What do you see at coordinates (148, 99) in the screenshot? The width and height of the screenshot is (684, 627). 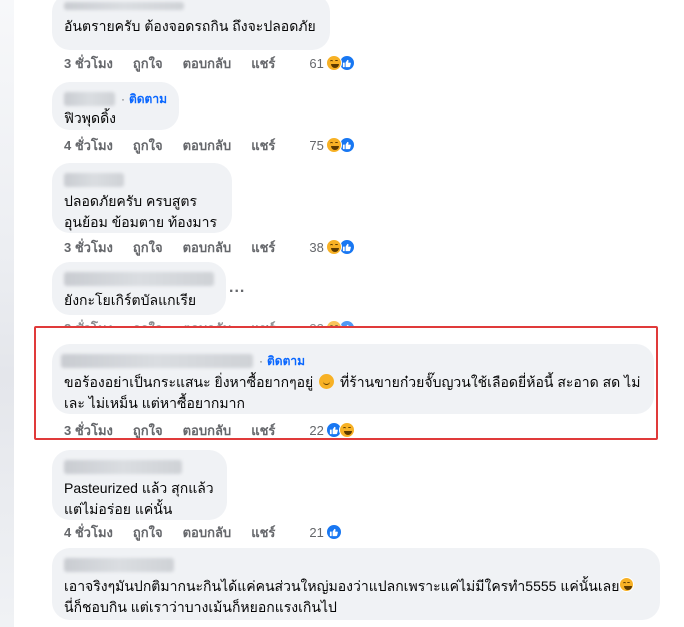 I see `follow-button: ติดตาม` at bounding box center [148, 99].